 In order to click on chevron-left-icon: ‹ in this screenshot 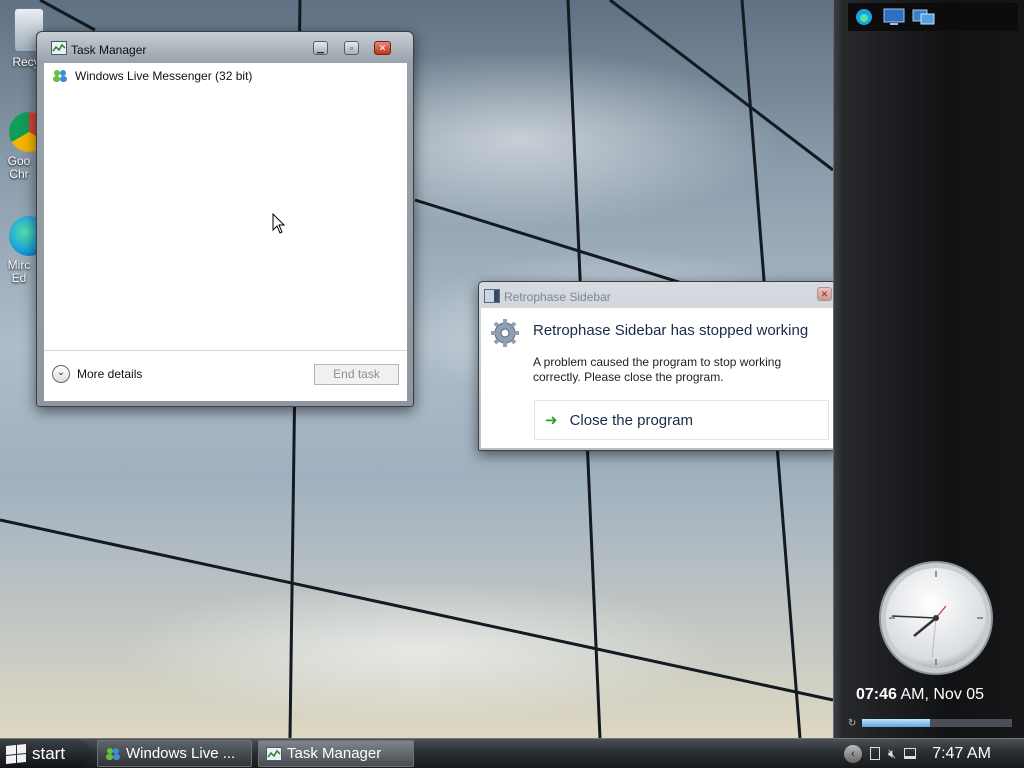, I will do `click(853, 753)`.